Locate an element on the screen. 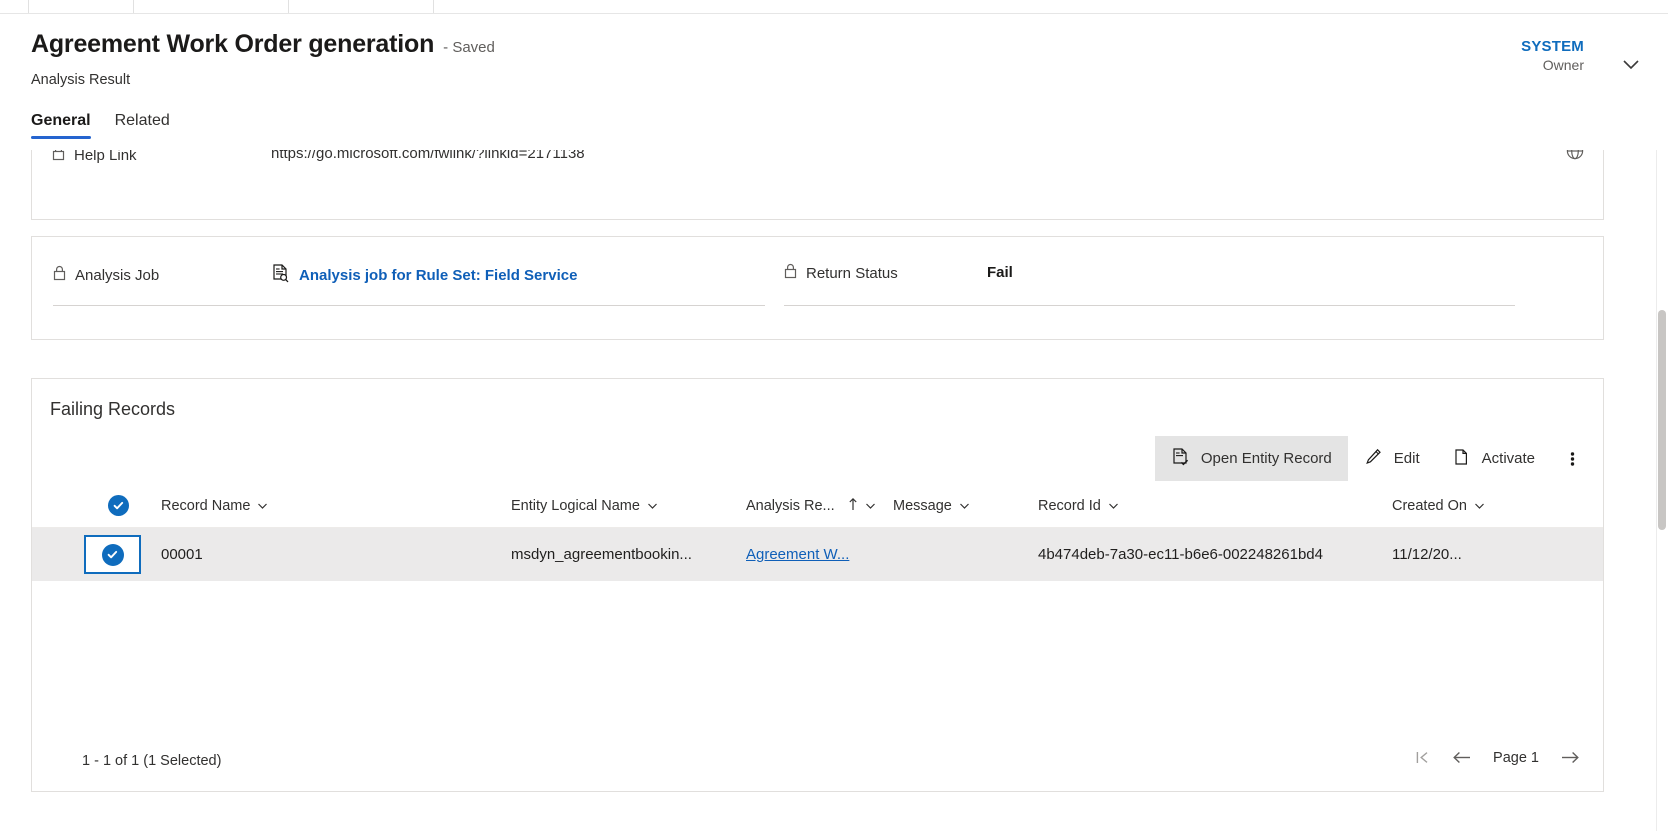  return-status-label-group: Return Status is located at coordinates (841, 273).